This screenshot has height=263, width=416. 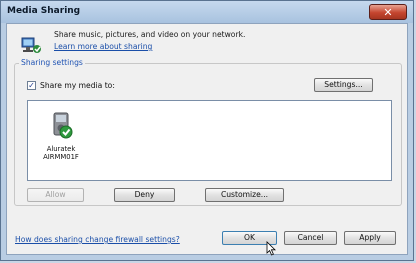 I want to click on device-brand: Aluratek, so click(x=61, y=149).